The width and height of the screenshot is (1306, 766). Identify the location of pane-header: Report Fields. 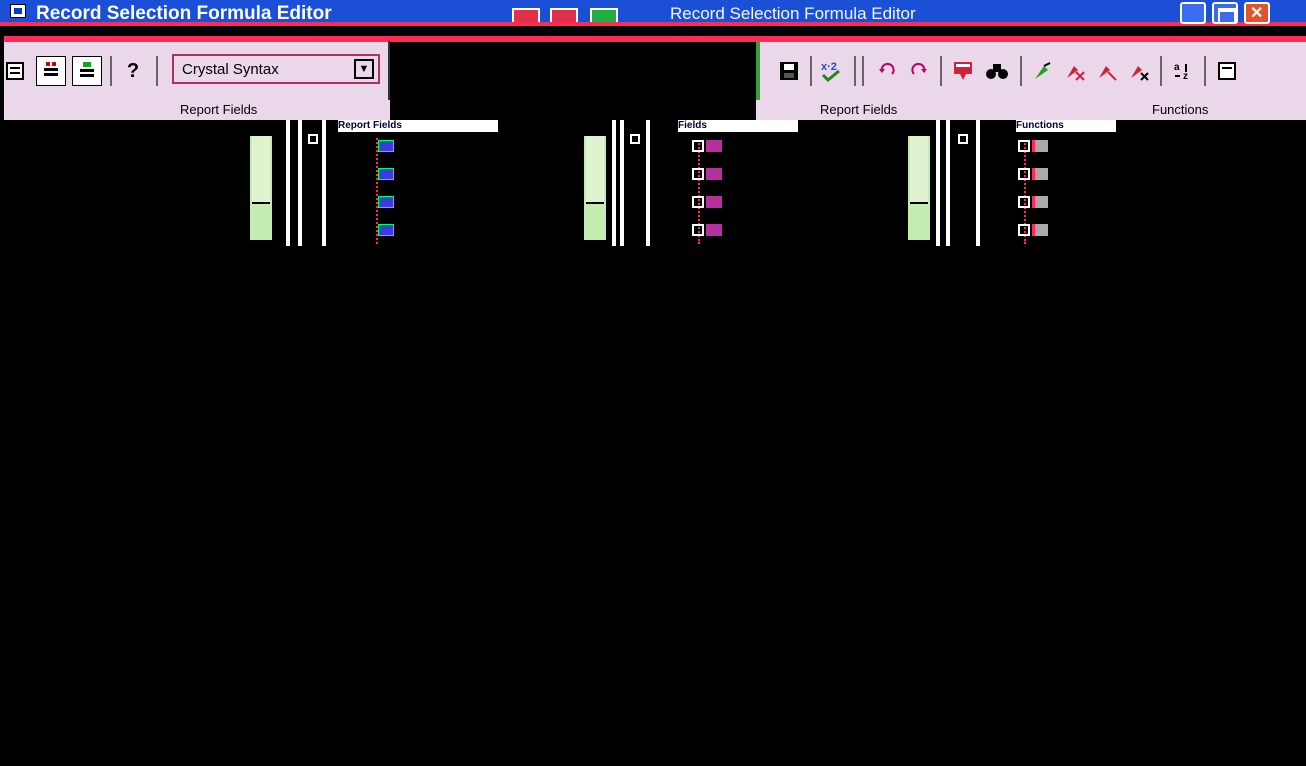
(418, 126).